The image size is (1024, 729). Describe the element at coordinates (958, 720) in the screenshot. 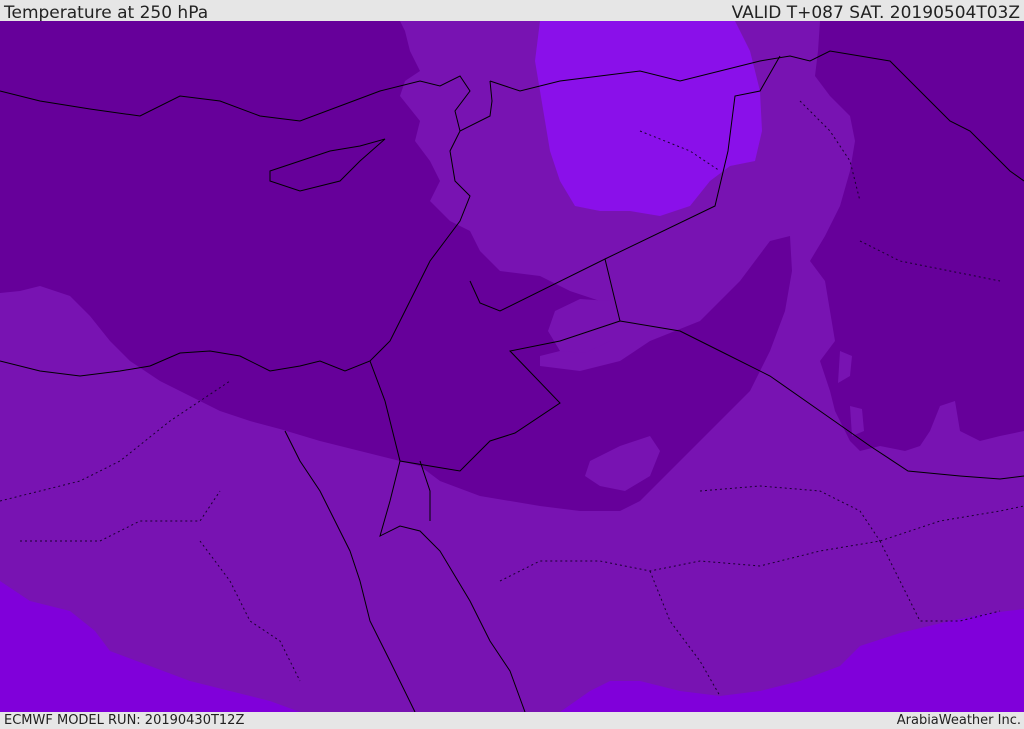

I see `credit-label: ArabiaWeather Inc.` at that location.